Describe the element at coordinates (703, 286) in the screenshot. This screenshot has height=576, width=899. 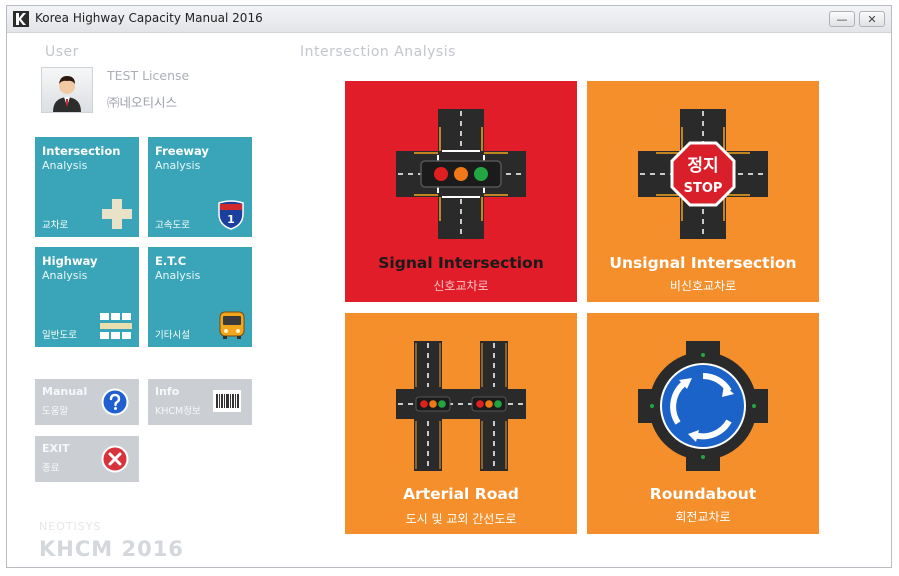
I see `tile-korean-label: 비신호교차로` at that location.